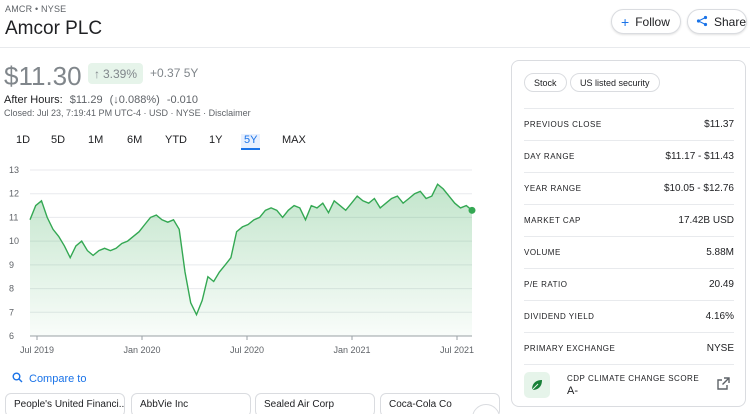 This screenshot has height=414, width=750. Describe the element at coordinates (719, 316) in the screenshot. I see `stat-value: 4.16%` at that location.